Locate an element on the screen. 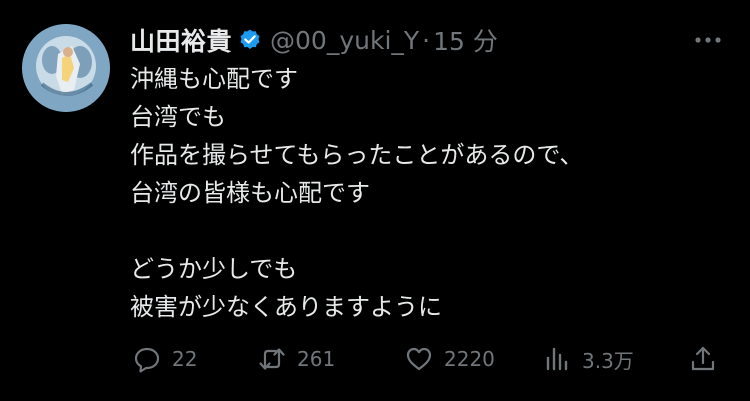 This screenshot has width=750, height=401. like-button: 2220 is located at coordinates (449, 359).